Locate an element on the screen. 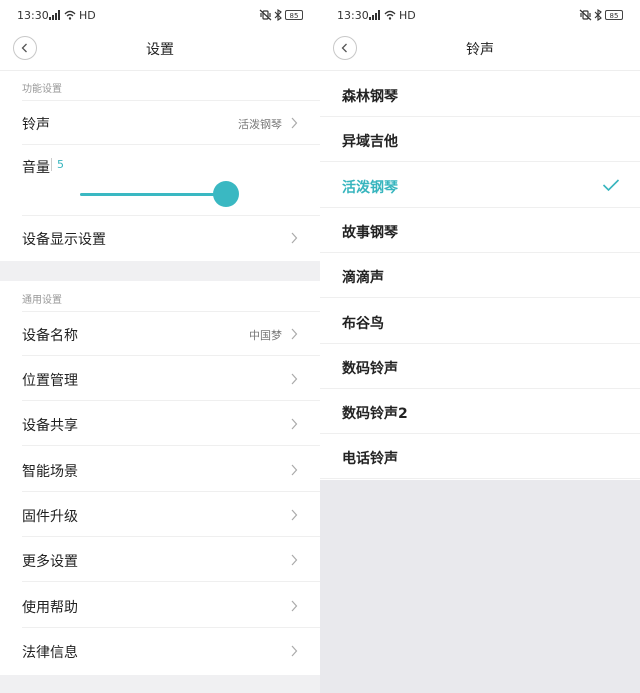  ringtone-option-label: 异域吉他 is located at coordinates (370, 142).